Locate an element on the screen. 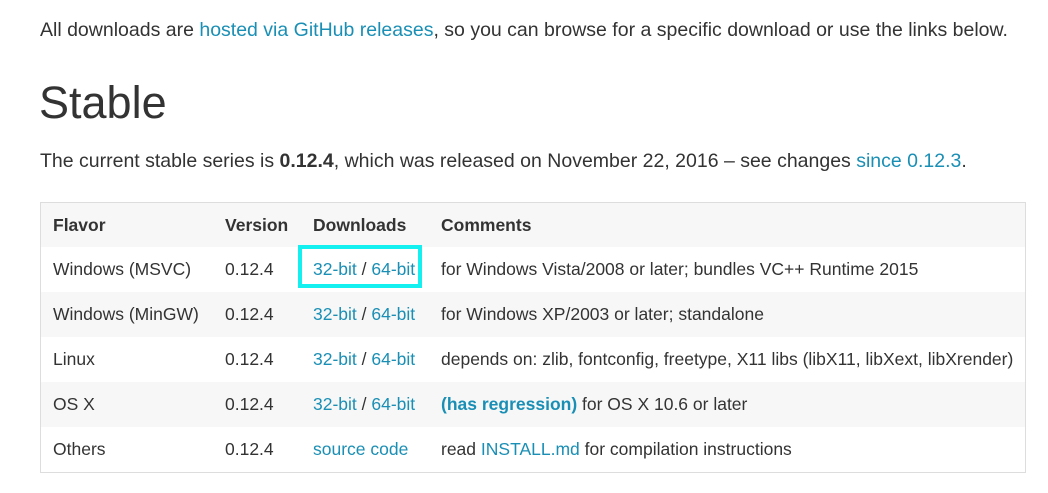 Image resolution: width=1048 pixels, height=493 pixels. flavor-cell: Windows (MSVC) is located at coordinates (122, 269).